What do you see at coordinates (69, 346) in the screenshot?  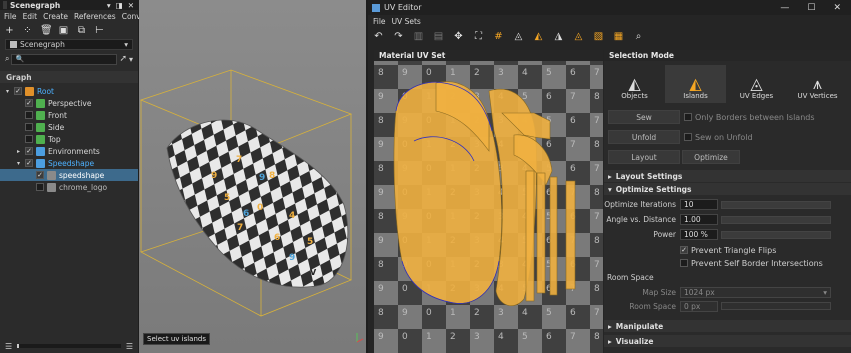 I see `filter-slider` at bounding box center [69, 346].